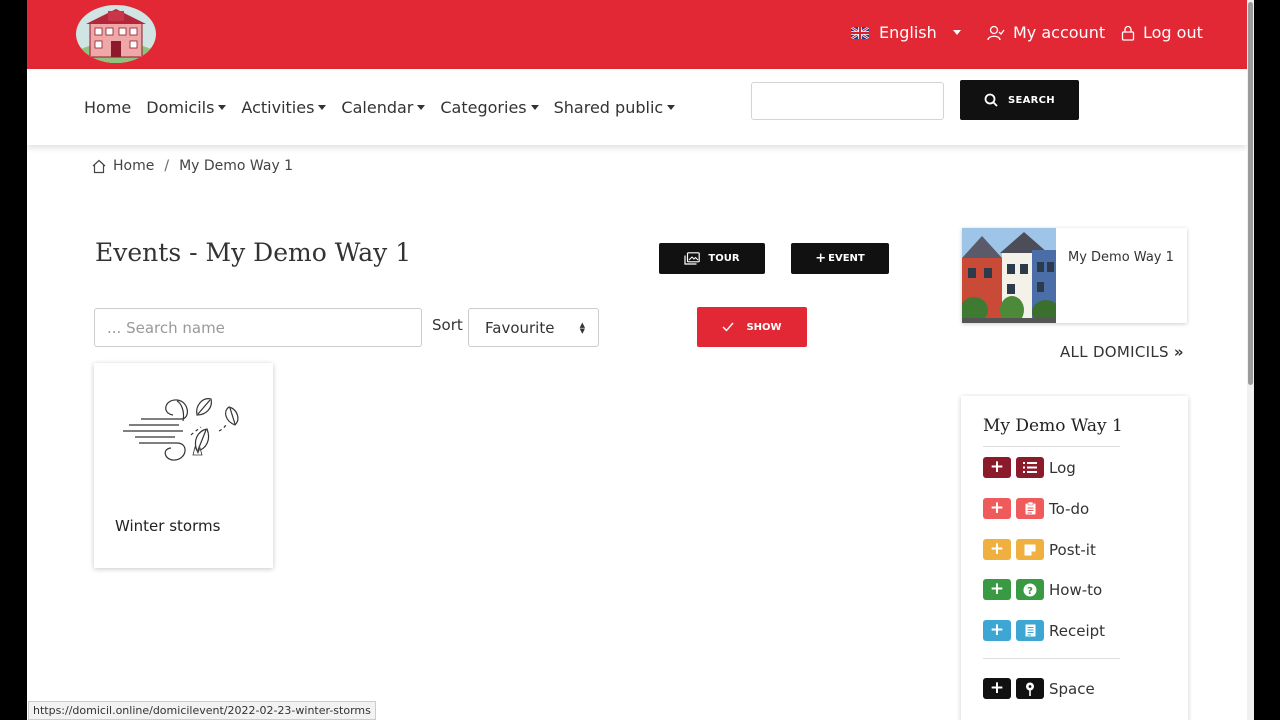 The width and height of the screenshot is (1280, 720). What do you see at coordinates (991, 100) in the screenshot?
I see `search-icon` at bounding box center [991, 100].